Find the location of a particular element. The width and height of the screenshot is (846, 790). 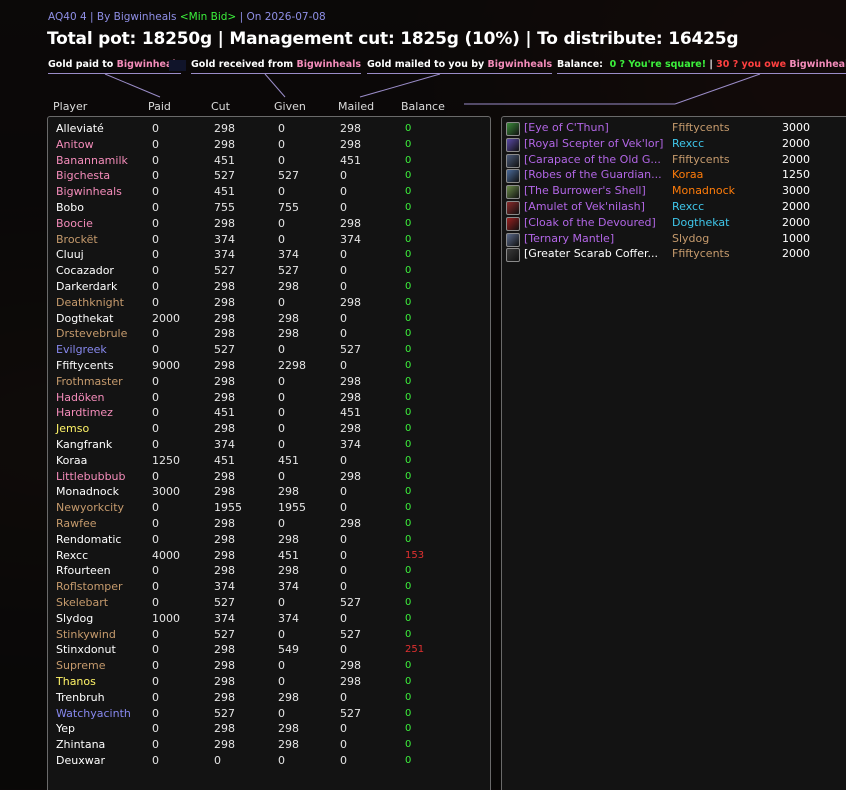

table-row: Supreme 0 298 0 298 0 is located at coordinates (268, 667).